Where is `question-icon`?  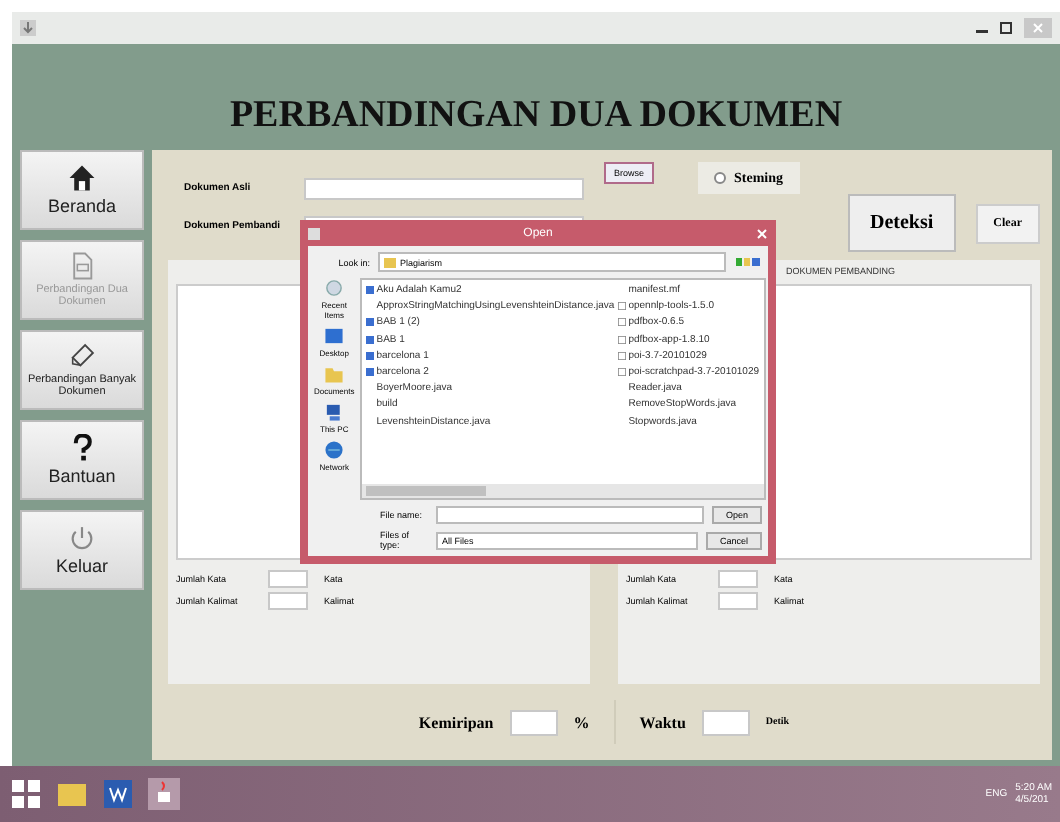 question-icon is located at coordinates (82, 448).